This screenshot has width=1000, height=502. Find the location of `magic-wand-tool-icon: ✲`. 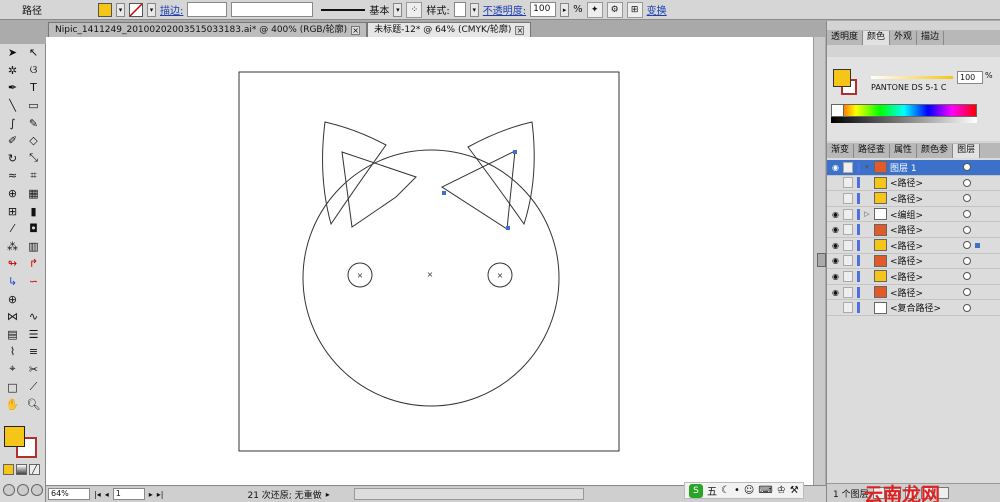

magic-wand-tool-icon: ✲ is located at coordinates (12, 71).